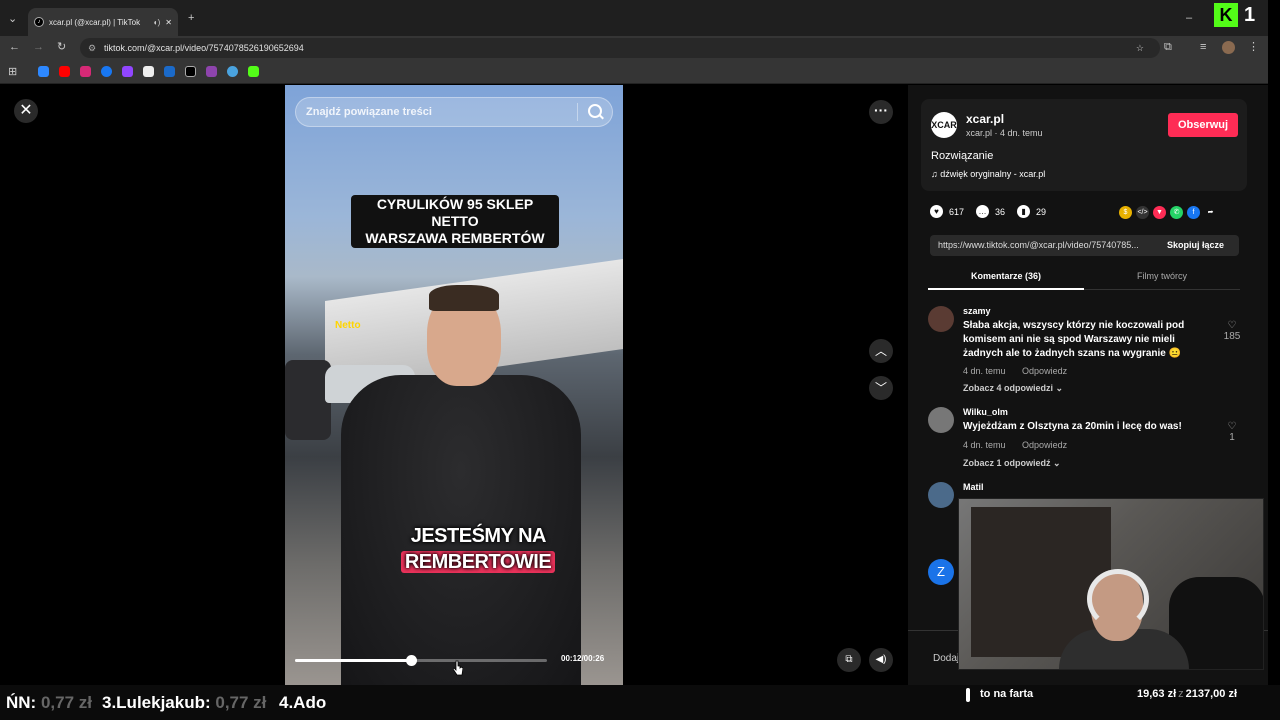  I want to click on related-search-input: Znajdź powiązane treści, so click(454, 112).